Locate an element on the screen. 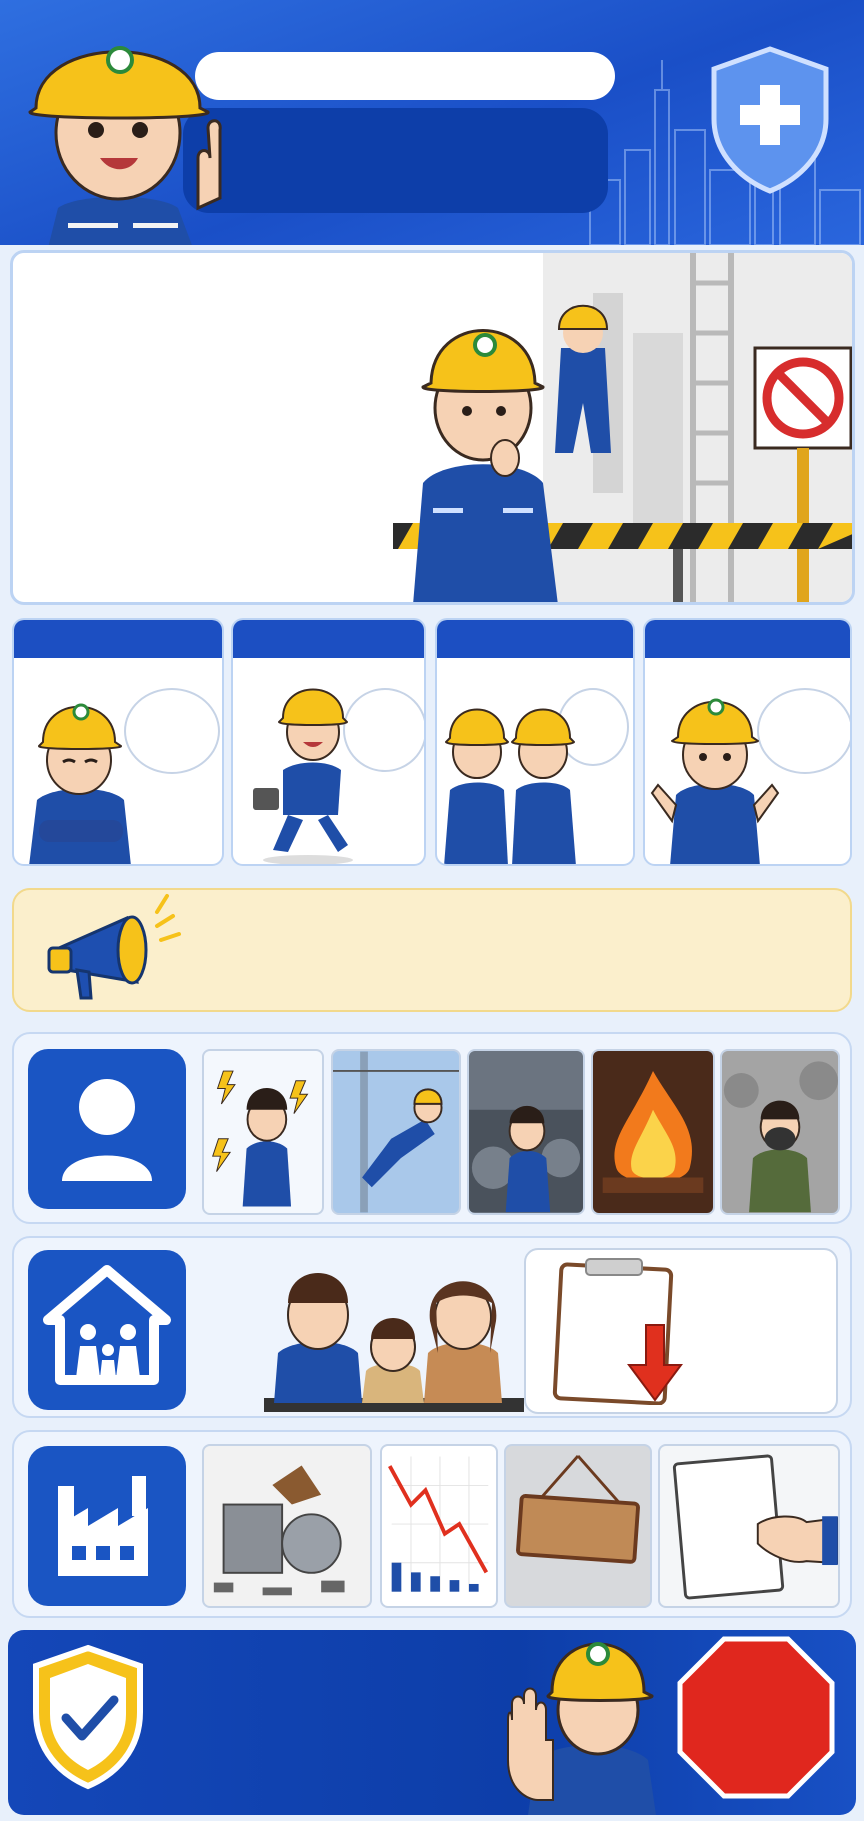  company-impact-row is located at coordinates (432, 1524).